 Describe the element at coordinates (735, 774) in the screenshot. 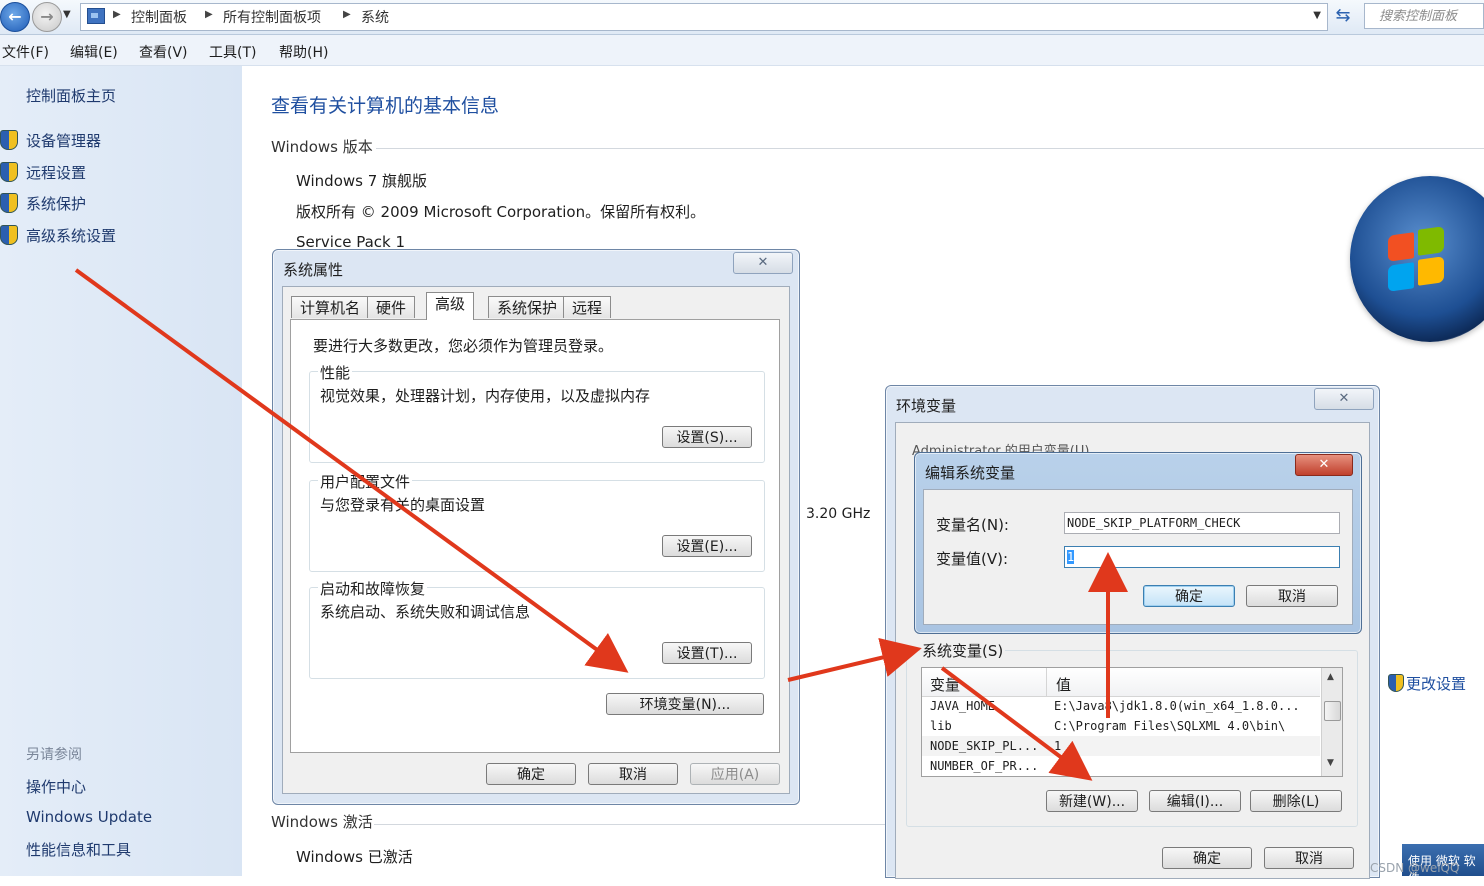

I see `apply-button: 应用(A)` at that location.